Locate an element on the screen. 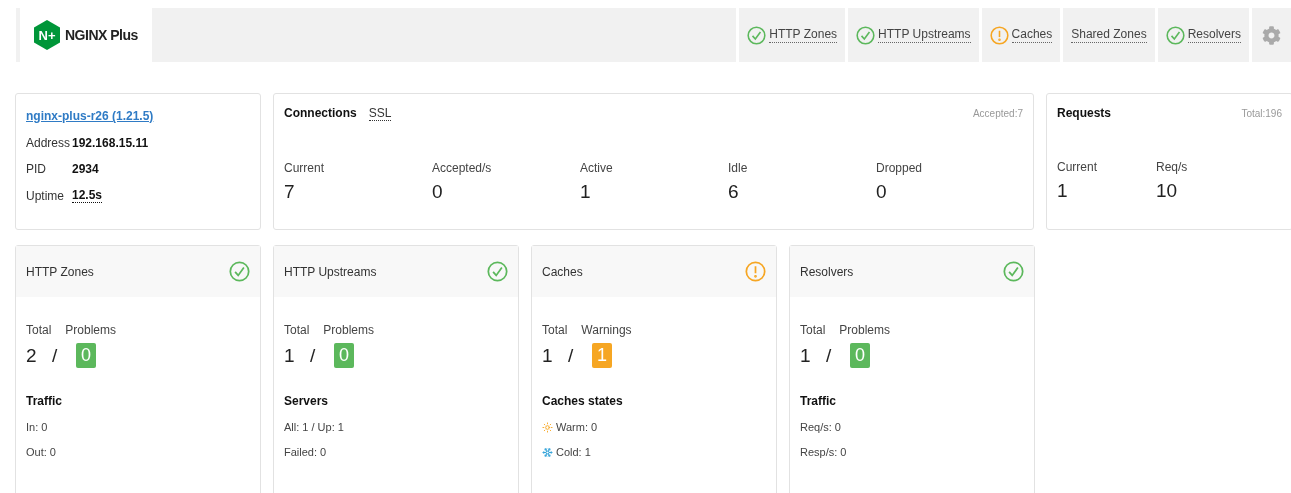 This screenshot has height=493, width=1291. card-title: HTTP Upstreams is located at coordinates (330, 271).